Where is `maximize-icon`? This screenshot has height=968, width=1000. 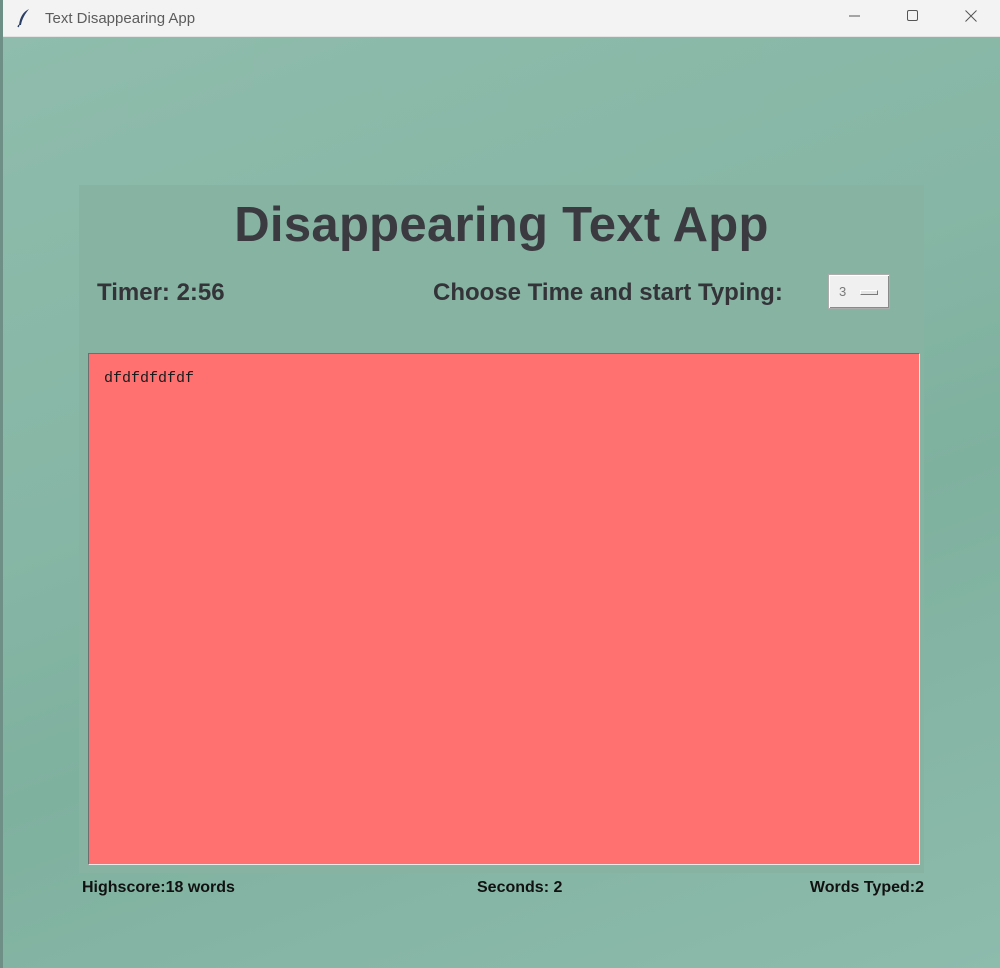 maximize-icon is located at coordinates (913, 18).